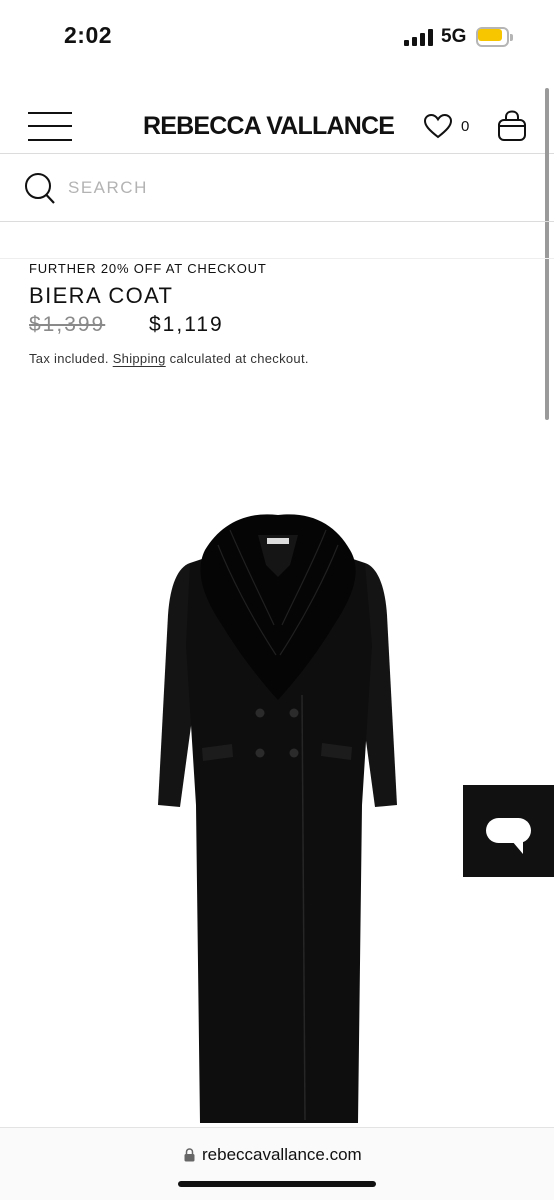 The width and height of the screenshot is (554, 1200). What do you see at coordinates (88, 35) in the screenshot?
I see `status-time: 2:02` at bounding box center [88, 35].